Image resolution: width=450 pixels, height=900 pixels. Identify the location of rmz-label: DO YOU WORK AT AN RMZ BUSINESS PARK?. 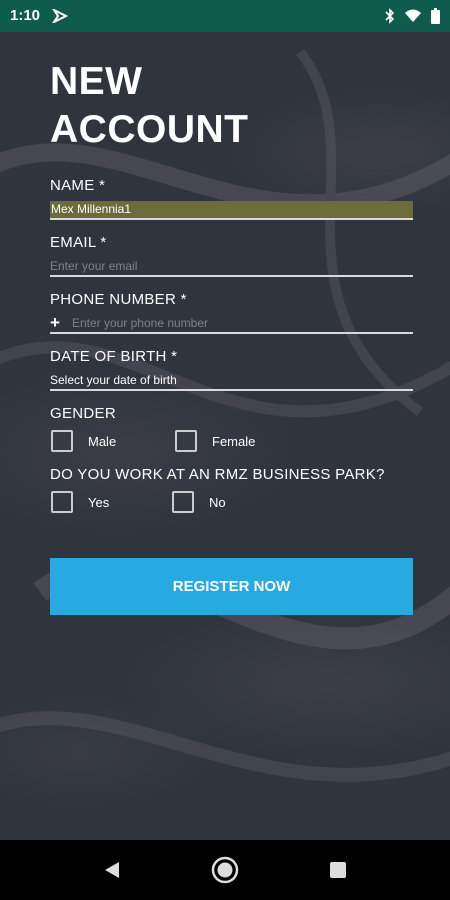
(217, 474).